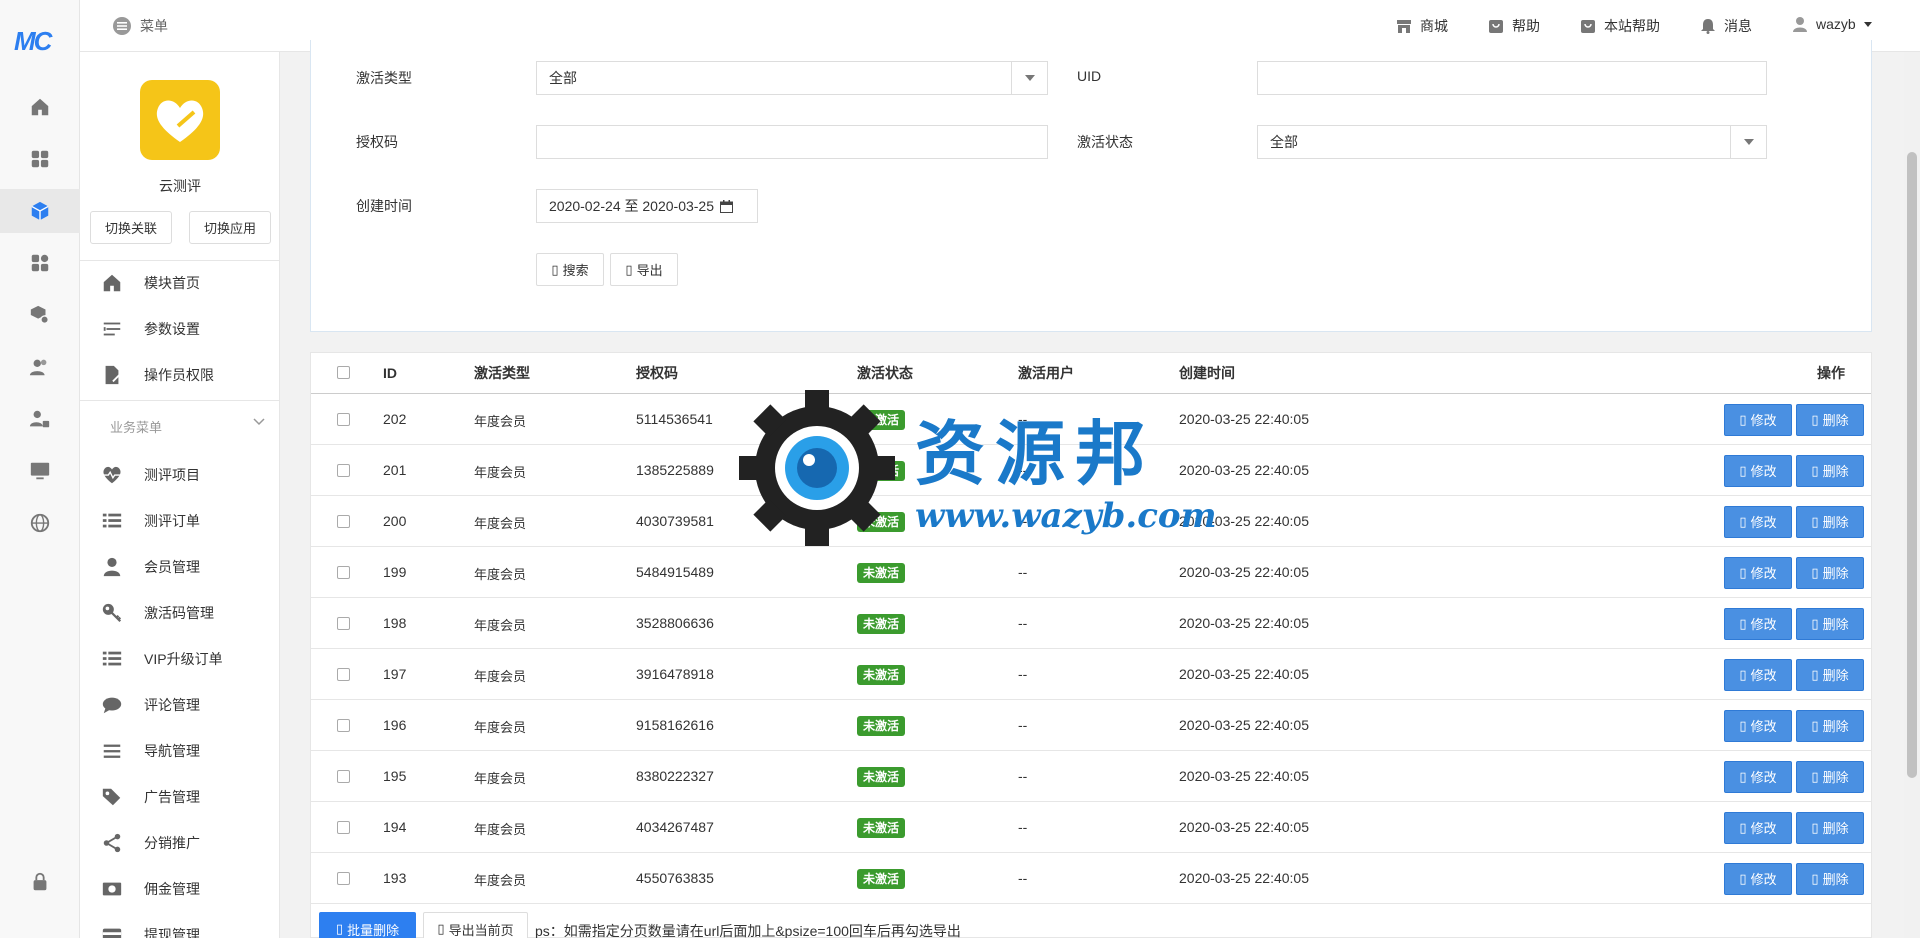  Describe the element at coordinates (40, 419) in the screenshot. I see `rail-user-lock-icon` at that location.